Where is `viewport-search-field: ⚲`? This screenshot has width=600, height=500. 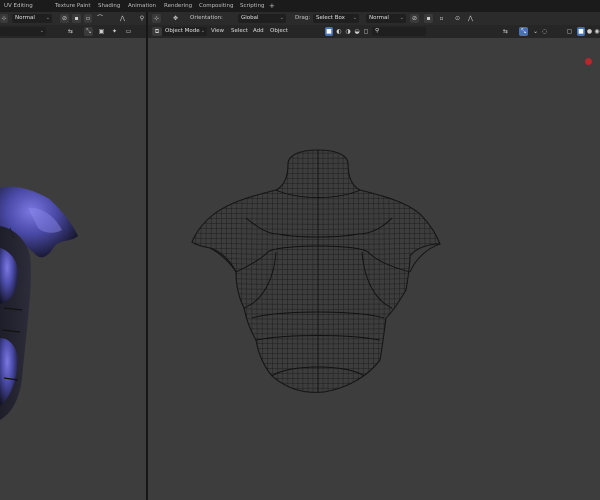
viewport-search-field: ⚲ is located at coordinates (399, 31).